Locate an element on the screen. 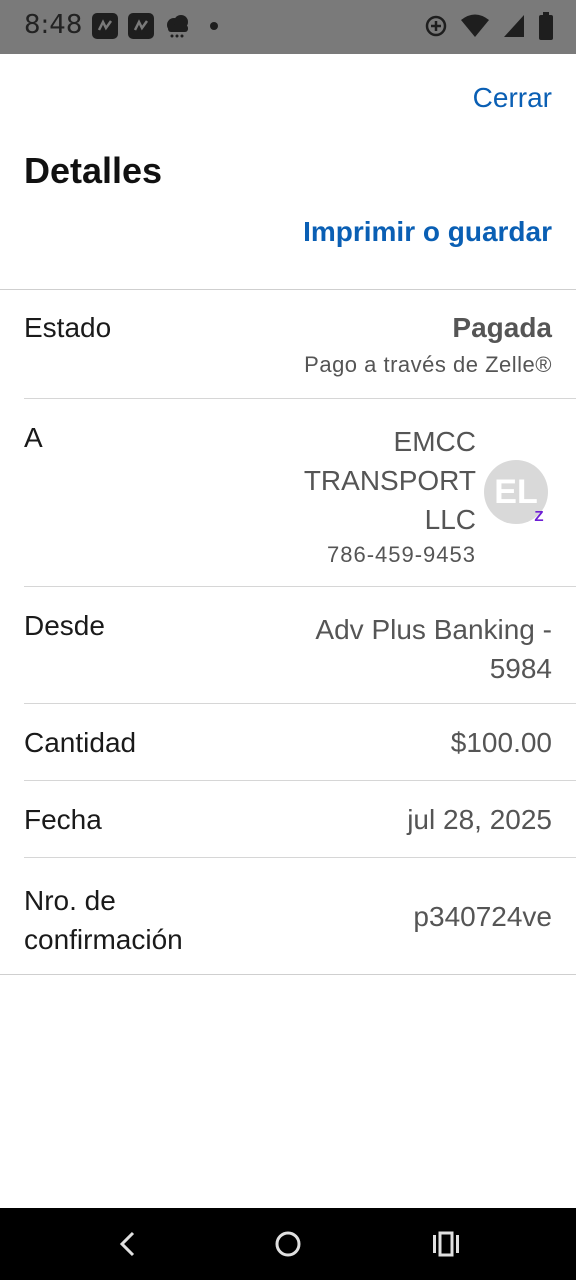 The height and width of the screenshot is (1280, 576). home-icon is located at coordinates (288, 1244).